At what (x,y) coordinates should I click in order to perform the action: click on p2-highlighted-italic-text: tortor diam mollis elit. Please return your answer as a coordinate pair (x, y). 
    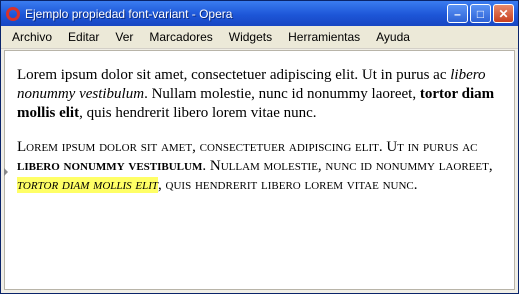
    Looking at the image, I should click on (88, 185).